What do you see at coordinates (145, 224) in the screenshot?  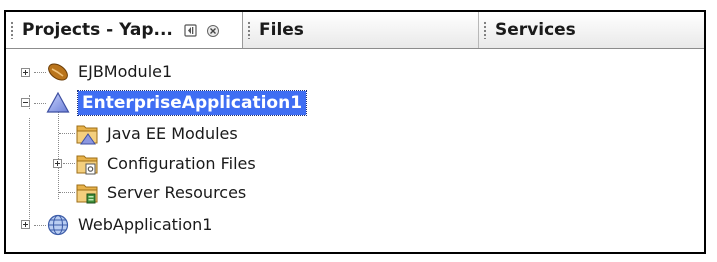 I see `tree-node-label: WebApplication1` at bounding box center [145, 224].